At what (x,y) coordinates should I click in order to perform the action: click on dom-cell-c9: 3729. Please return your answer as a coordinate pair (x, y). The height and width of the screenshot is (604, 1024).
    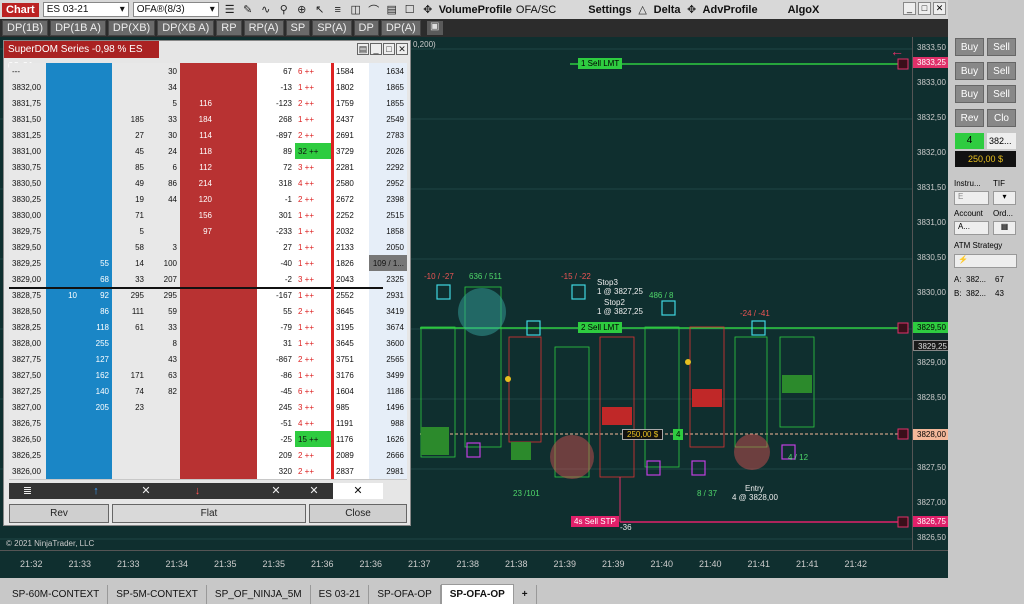
    Looking at the image, I should click on (351, 151).